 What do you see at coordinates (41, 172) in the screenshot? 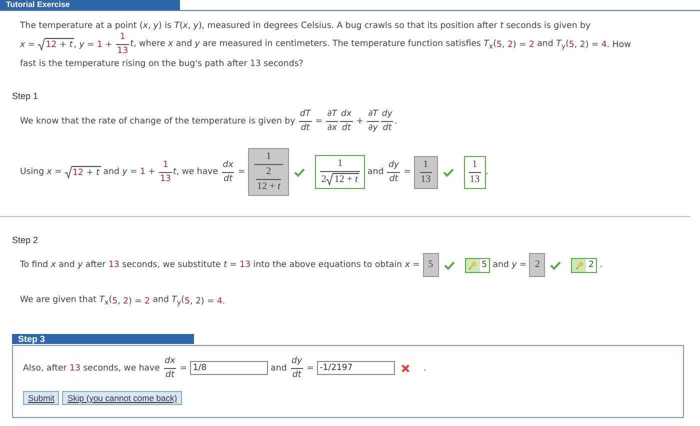
I see `math-text: Using x =` at bounding box center [41, 172].